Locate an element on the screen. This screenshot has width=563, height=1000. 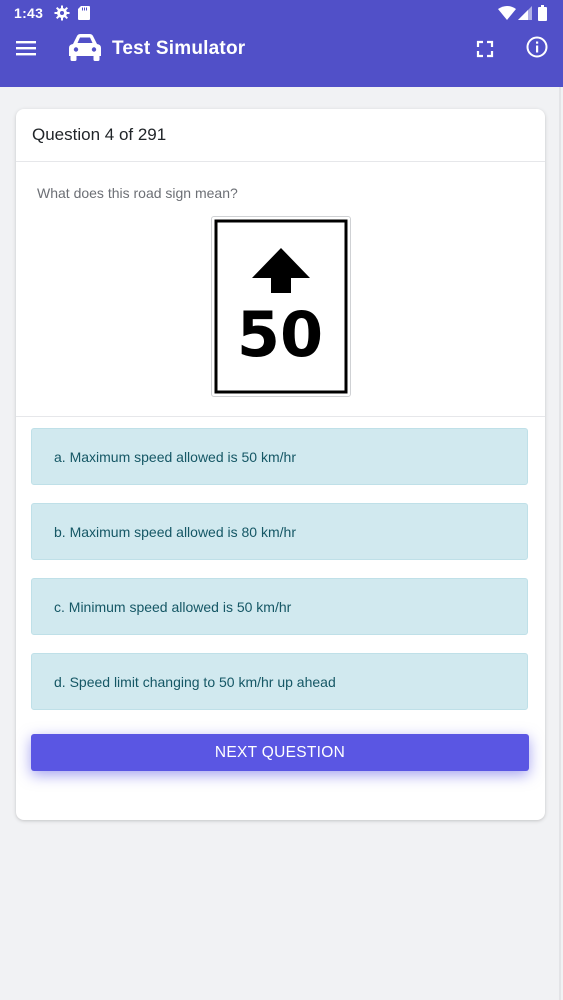
question-text: What does this road sign mean? is located at coordinates (137, 193).